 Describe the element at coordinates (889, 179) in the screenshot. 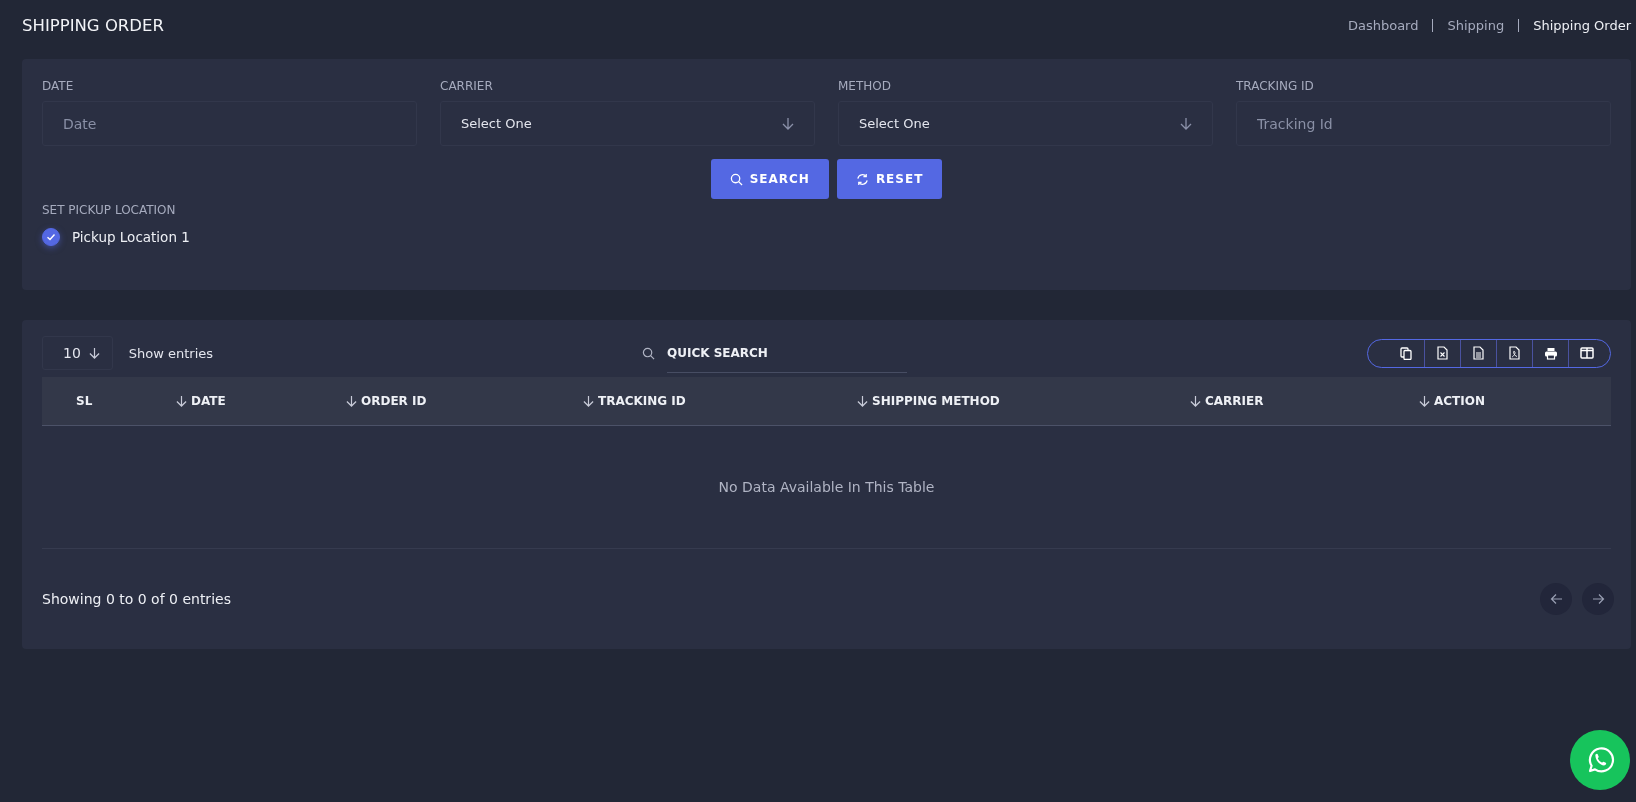

I see `action-button: RESET` at that location.